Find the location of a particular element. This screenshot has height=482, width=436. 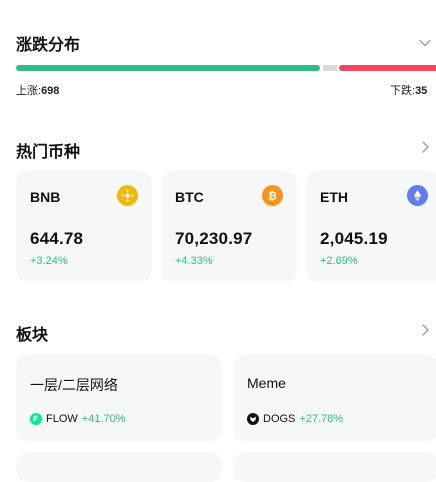

chevron-down-icon is located at coordinates (425, 43).